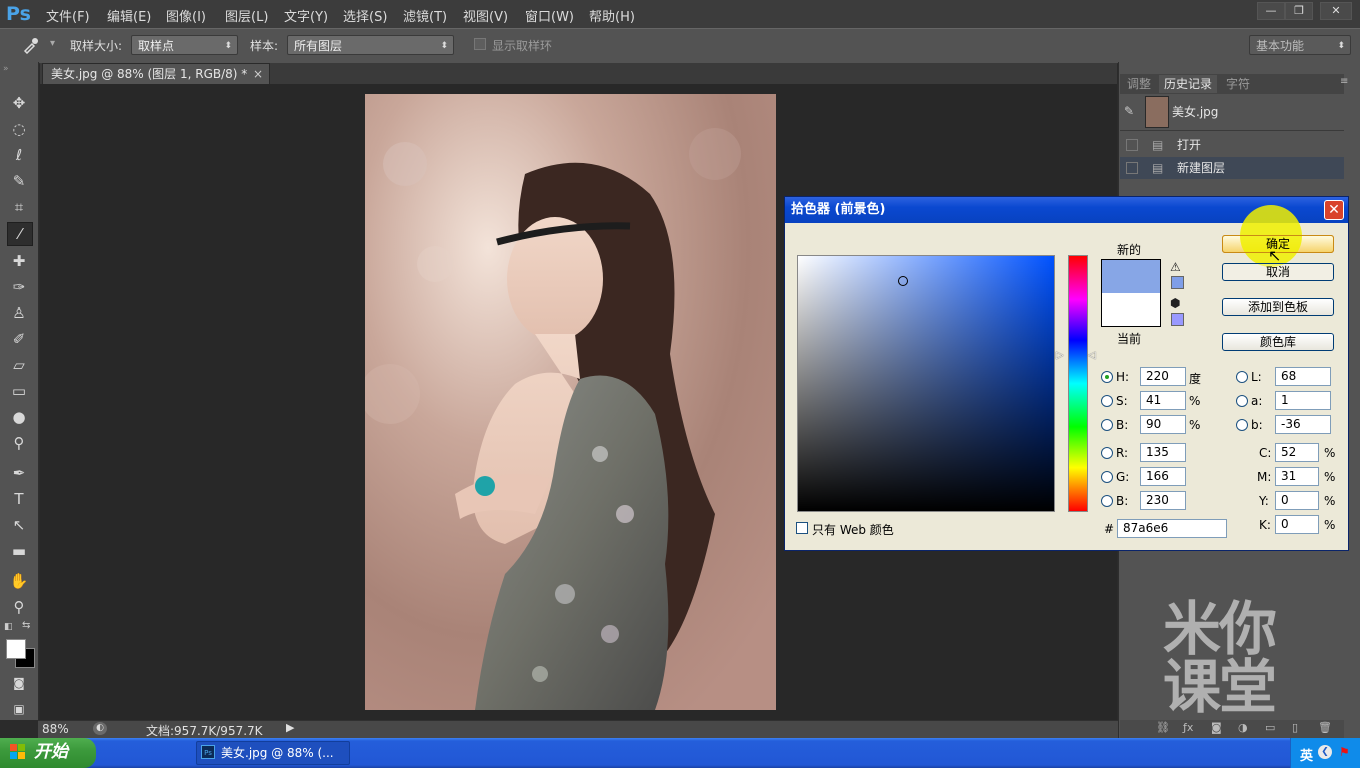 The width and height of the screenshot is (1360, 768). What do you see at coordinates (19, 499) in the screenshot?
I see `type-tool-icon: T` at bounding box center [19, 499].